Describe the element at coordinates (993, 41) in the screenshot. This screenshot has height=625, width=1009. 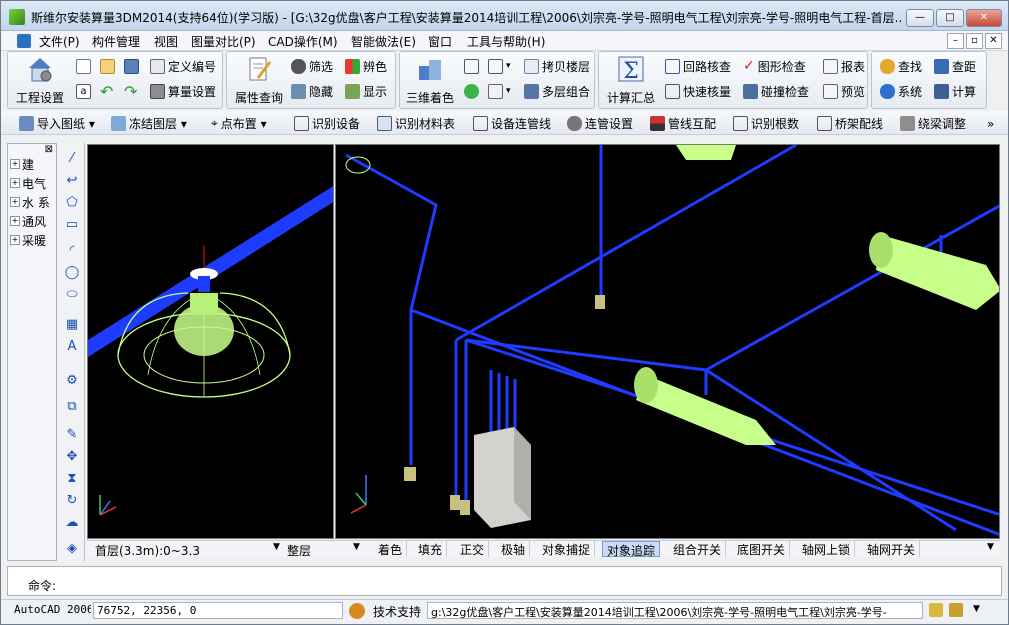
I see `mdi-close-button: ✕` at that location.